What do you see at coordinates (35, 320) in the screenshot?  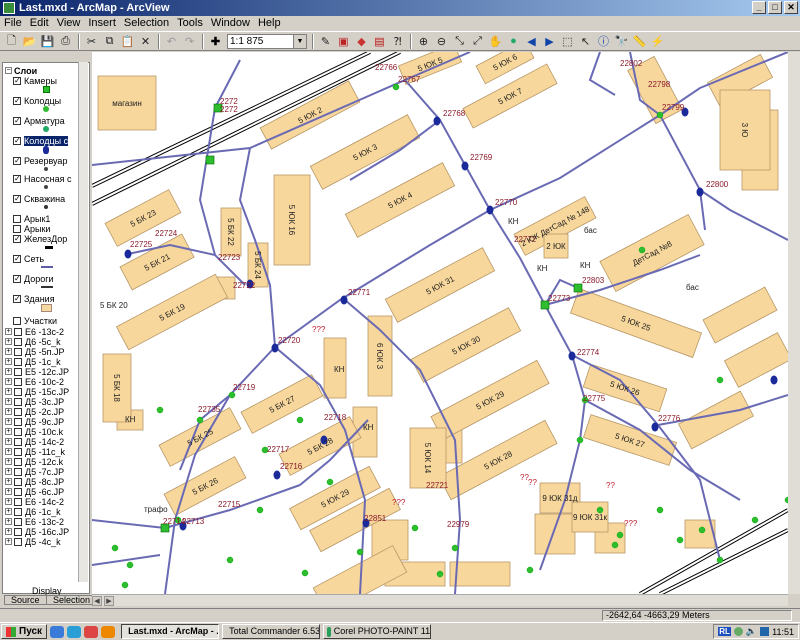 I see `toc-layer-row: Участки` at bounding box center [35, 320].